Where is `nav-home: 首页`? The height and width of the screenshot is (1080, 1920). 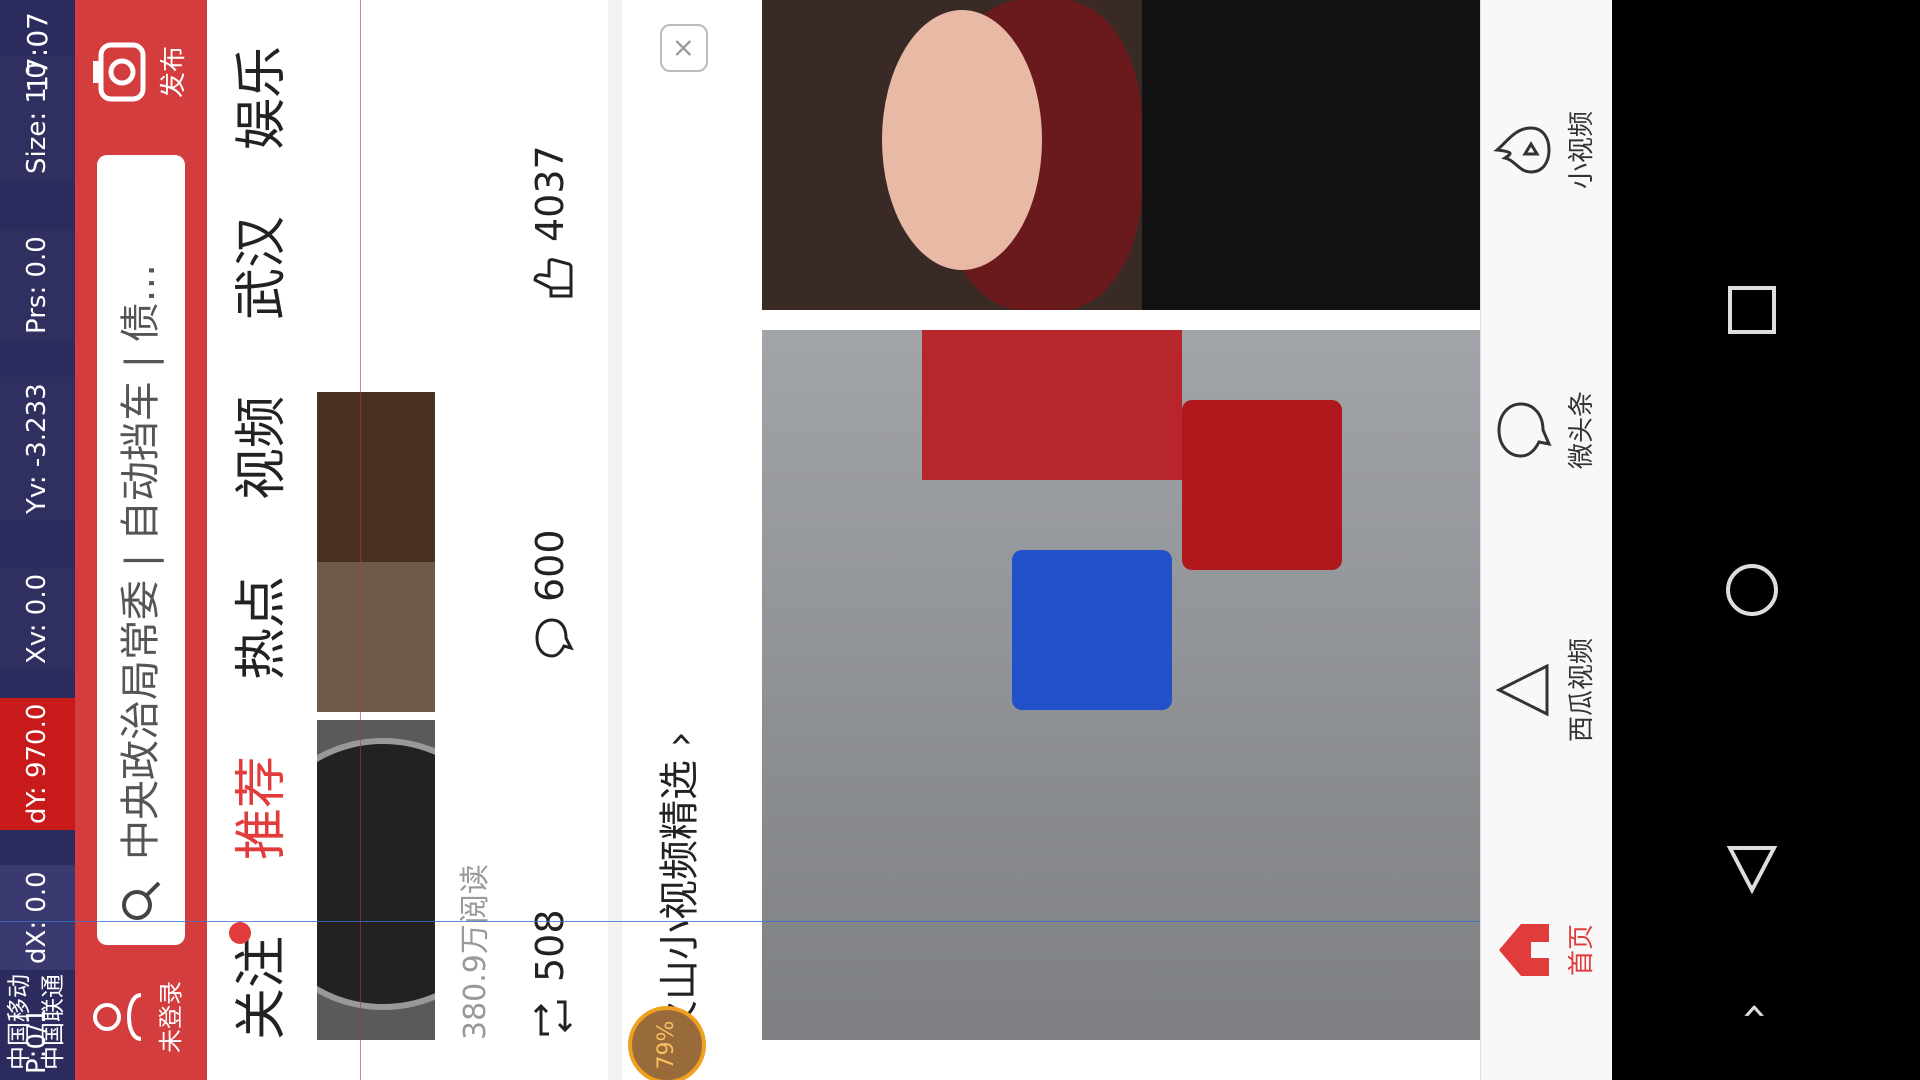
nav-home: 首页 is located at coordinates (1548, 950).